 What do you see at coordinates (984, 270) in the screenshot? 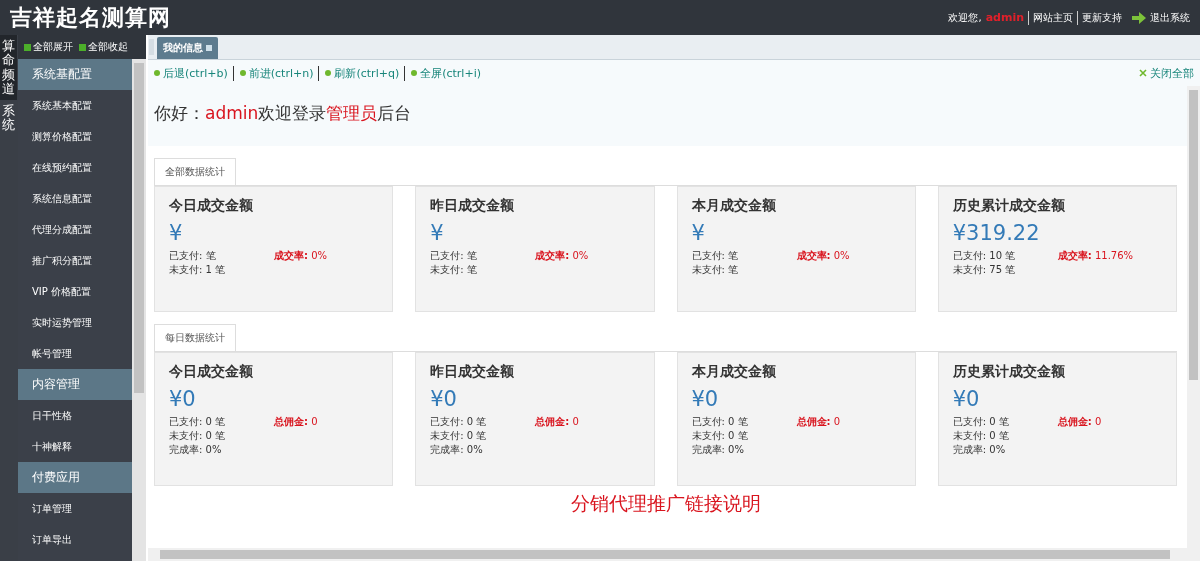
I see `stat-line: 未支付: 75 笔` at bounding box center [984, 270].